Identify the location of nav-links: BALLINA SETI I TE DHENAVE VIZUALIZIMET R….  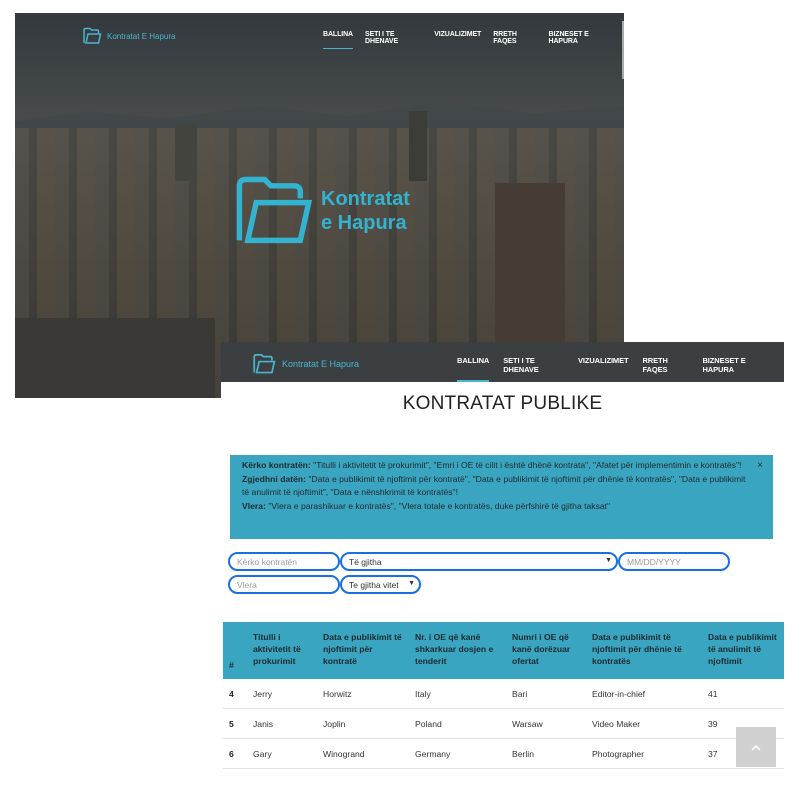
(620, 369).